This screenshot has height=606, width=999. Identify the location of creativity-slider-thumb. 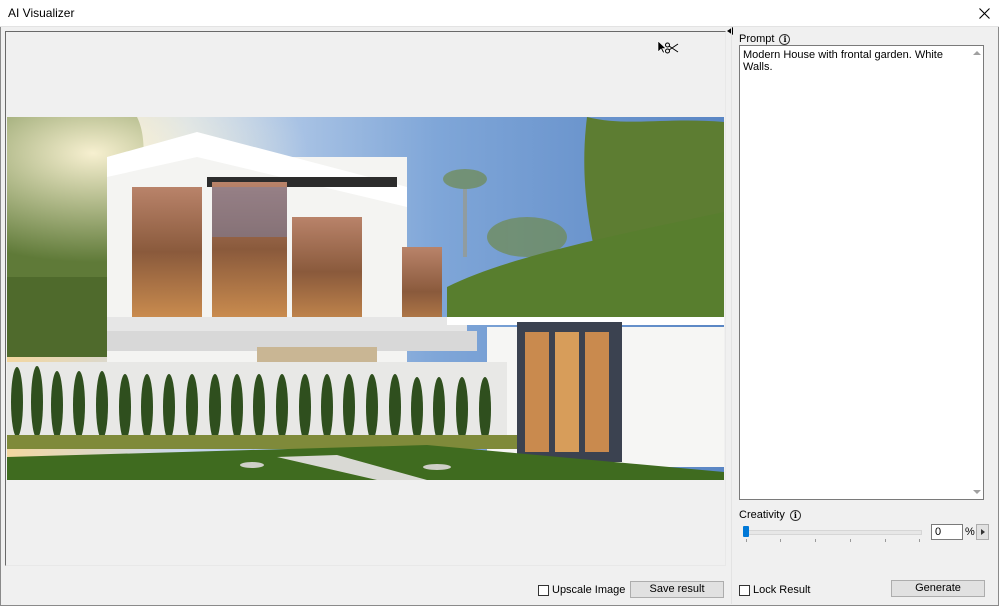
(746, 531).